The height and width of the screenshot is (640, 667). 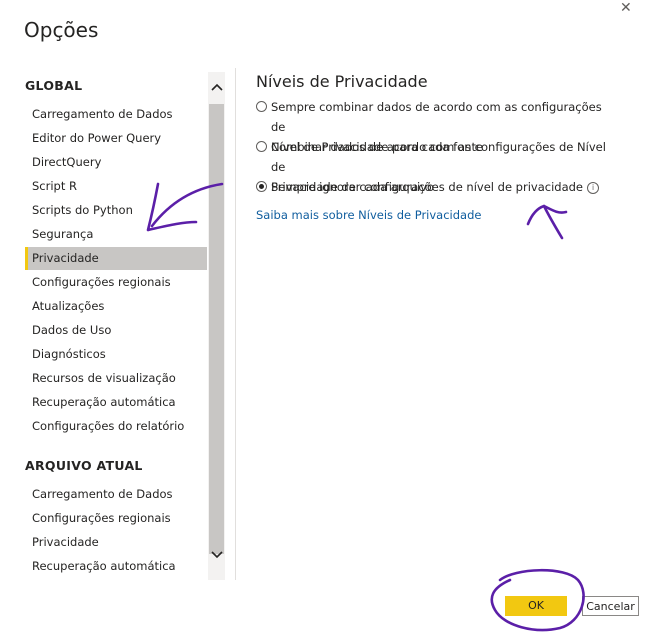 What do you see at coordinates (116, 306) in the screenshot?
I see `sidebar-item-atualizacoes: Atualizações` at bounding box center [116, 306].